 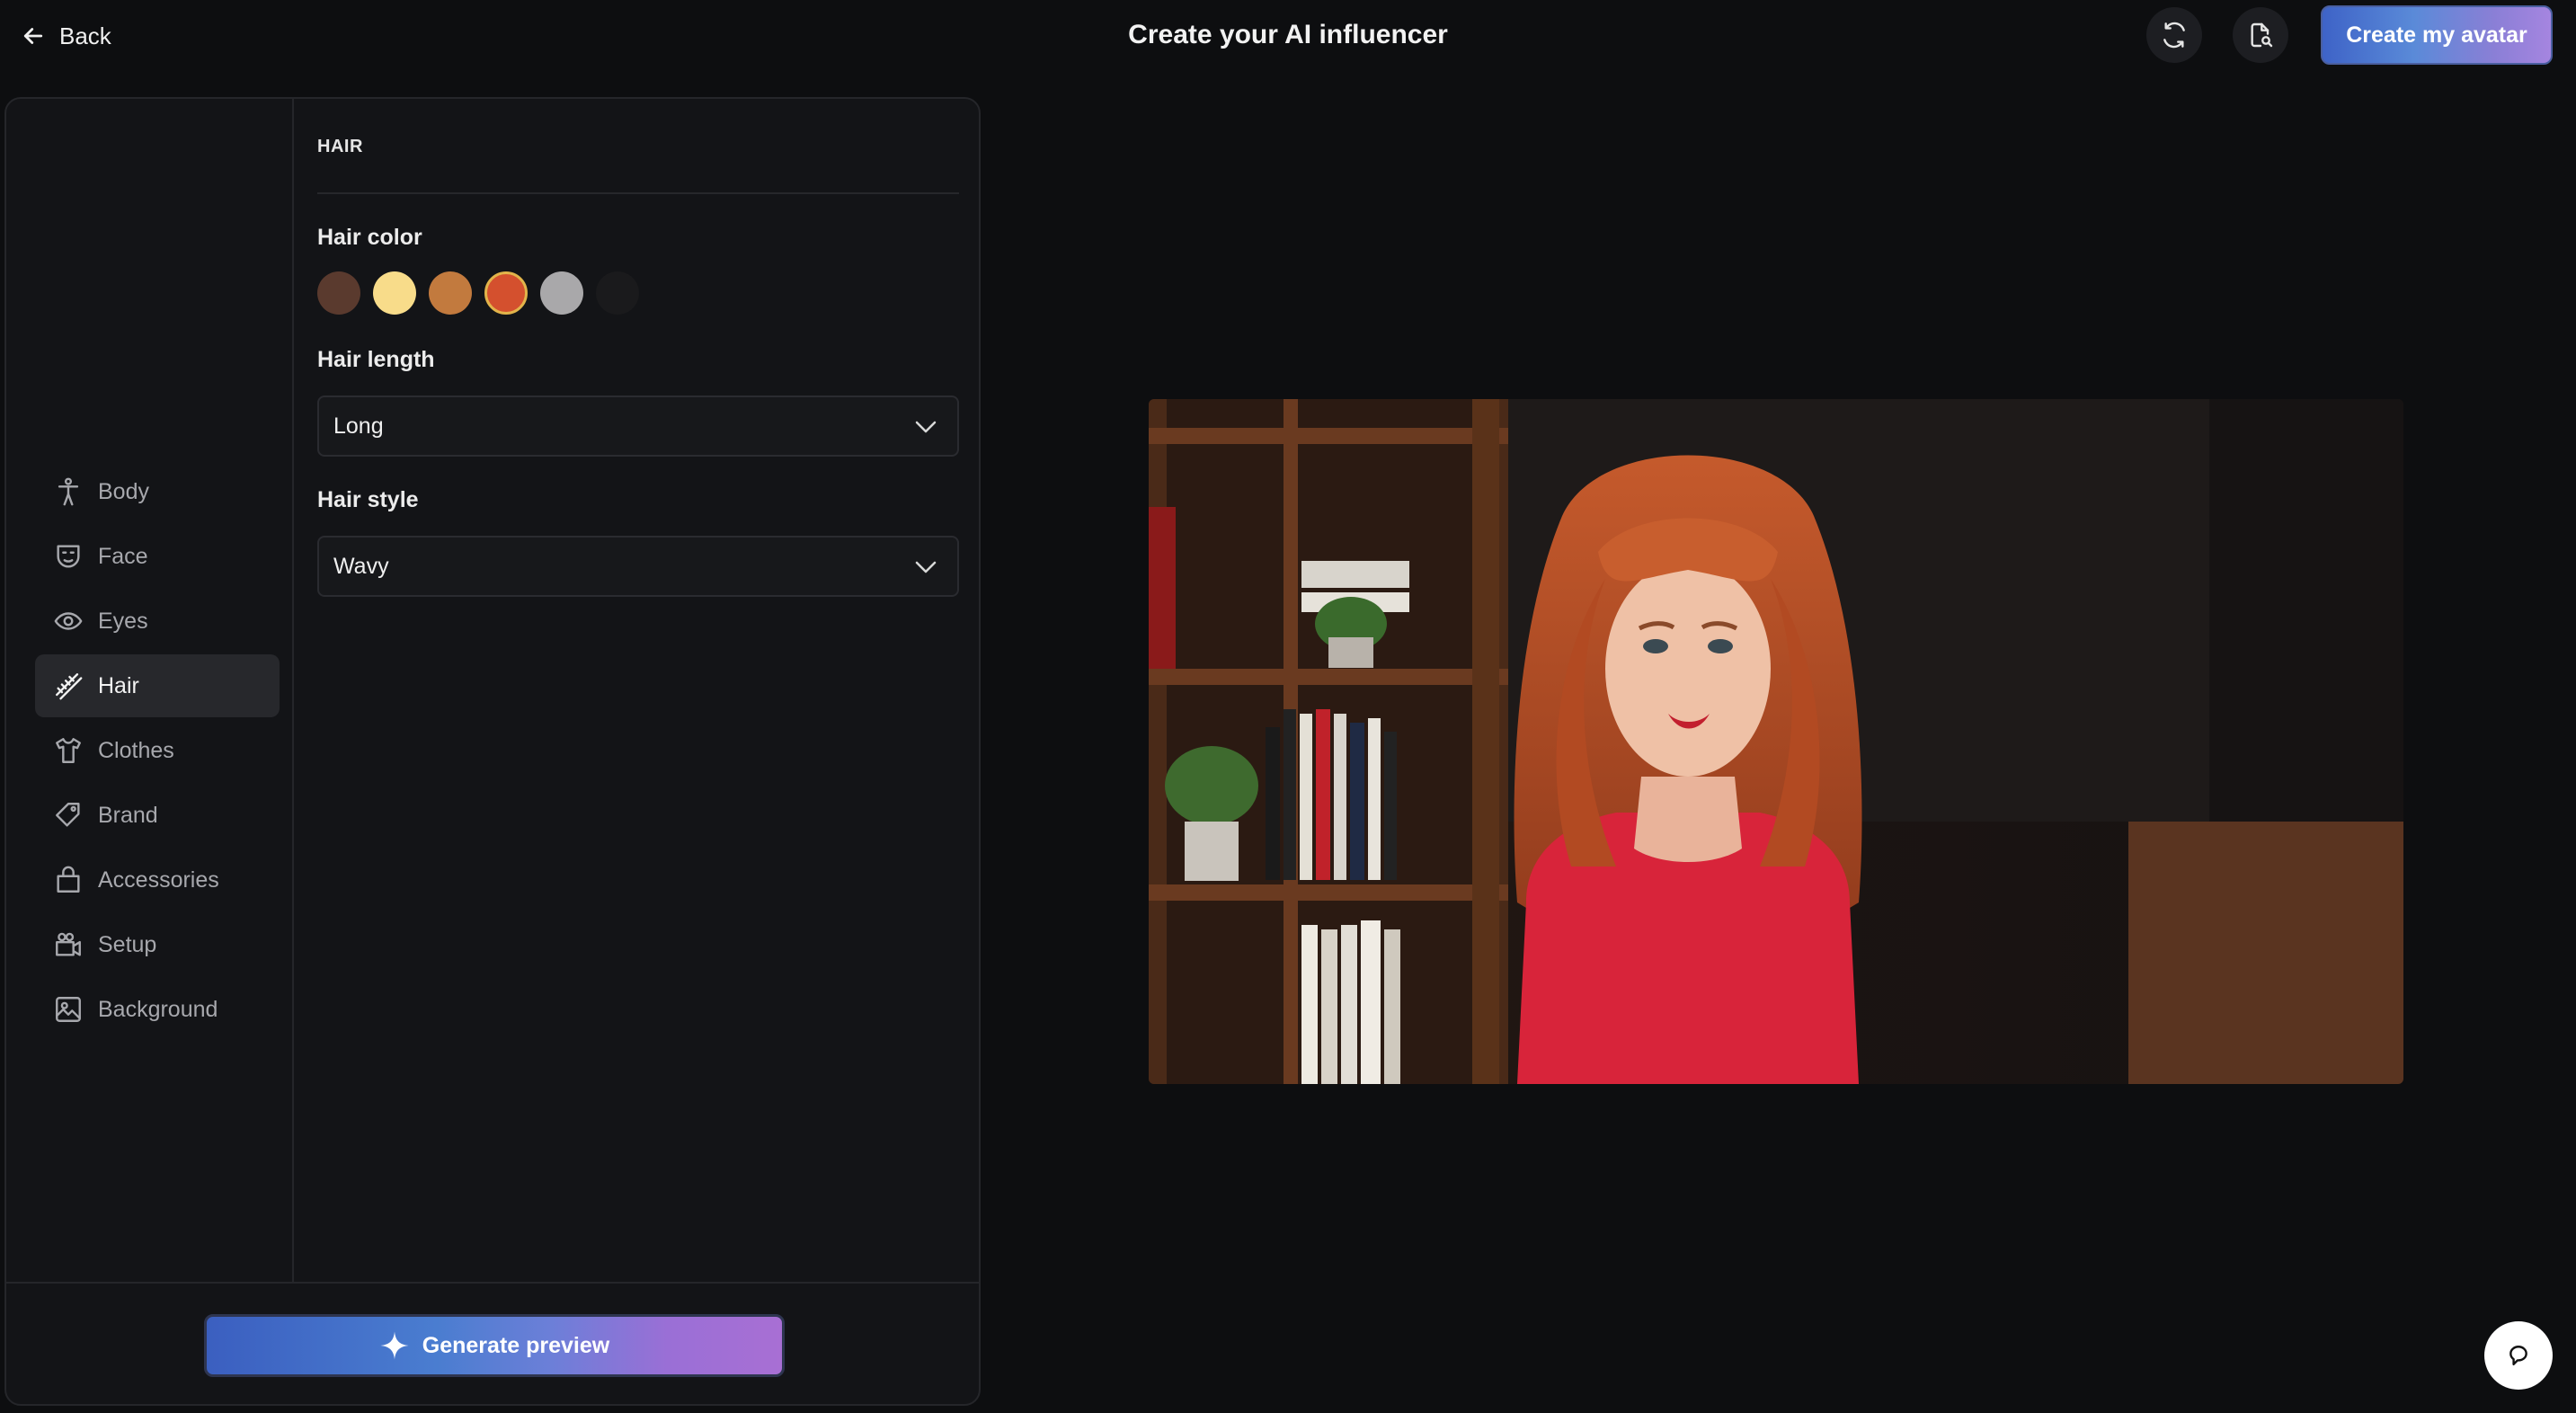 What do you see at coordinates (85, 35) in the screenshot?
I see `back-label: Back` at bounding box center [85, 35].